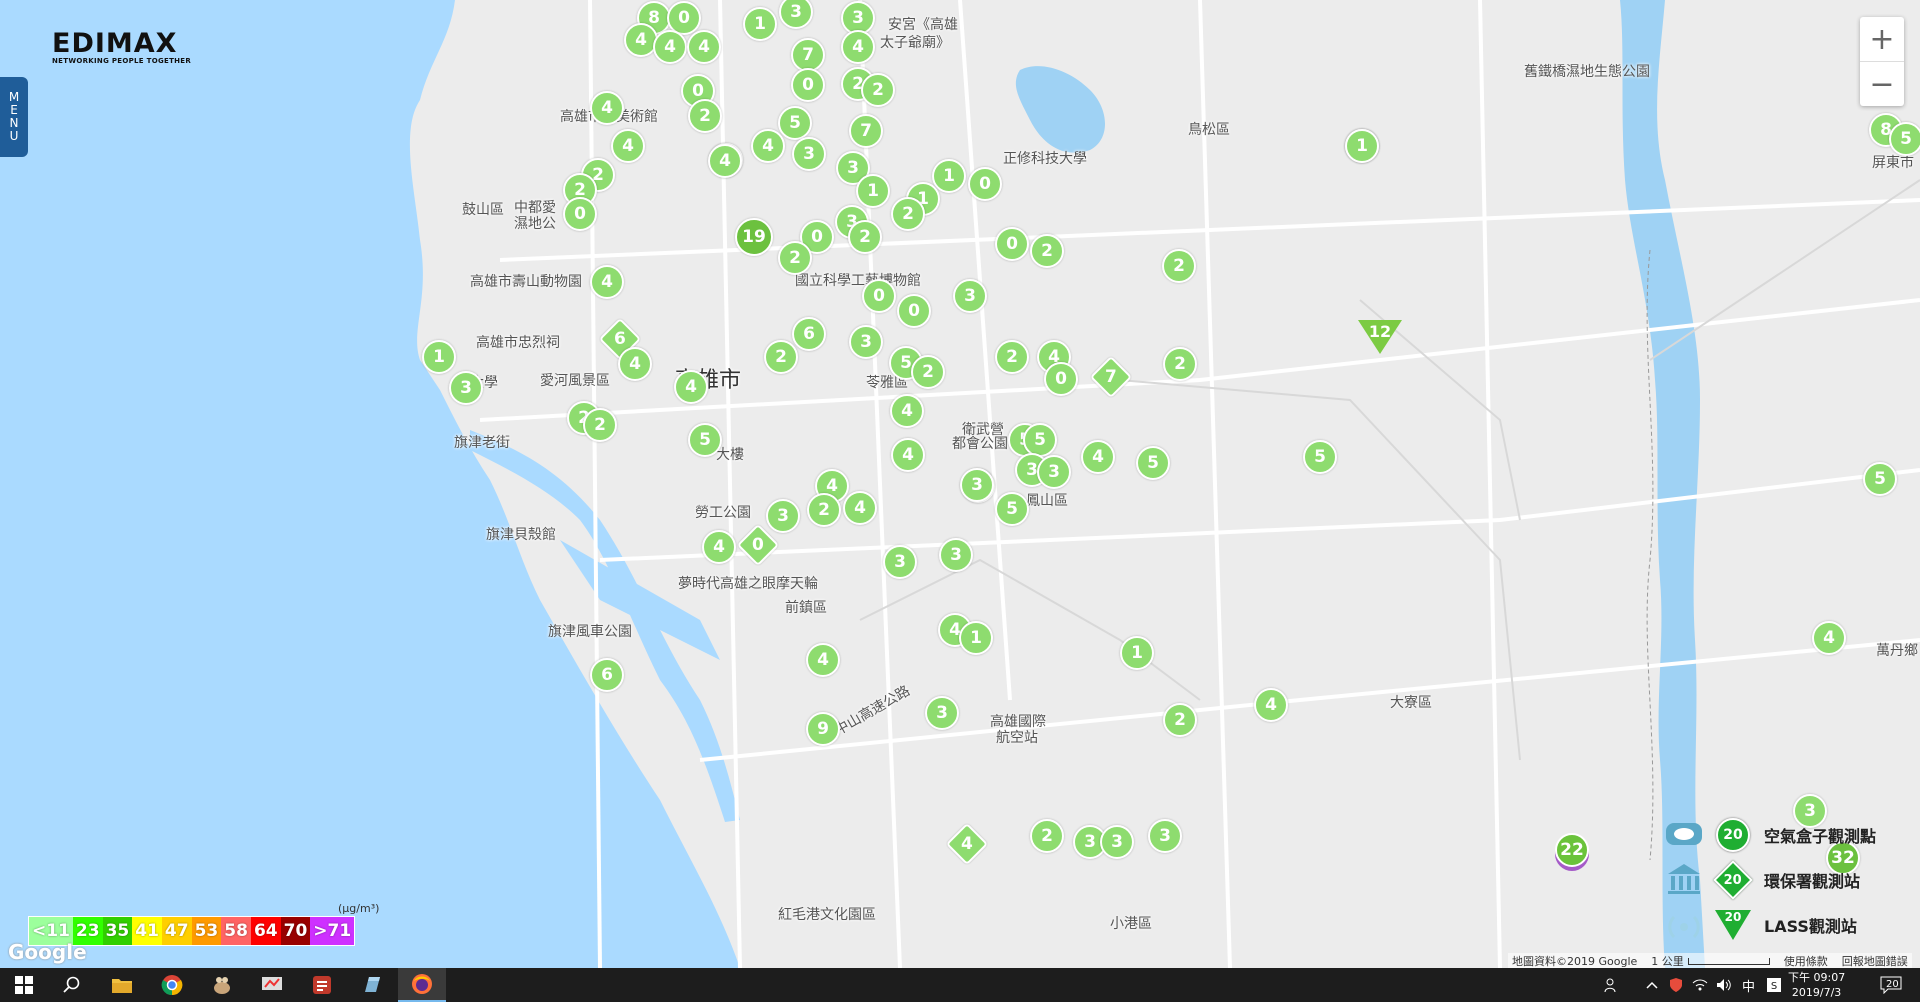 This screenshot has width=1920, height=1002. Describe the element at coordinates (1810, 926) in the screenshot. I see `legend-label: LASS觀測站` at that location.